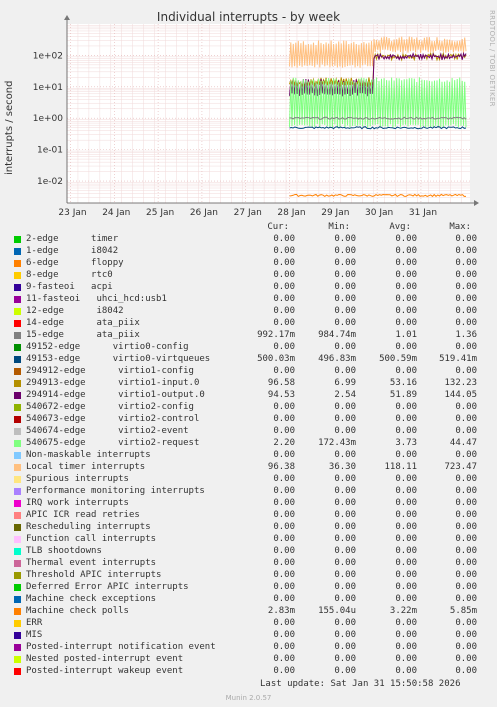 The width and height of the screenshot is (497, 707). Describe the element at coordinates (107, 347) in the screenshot. I see `legend-label: 49152-edge virtio0-config` at that location.